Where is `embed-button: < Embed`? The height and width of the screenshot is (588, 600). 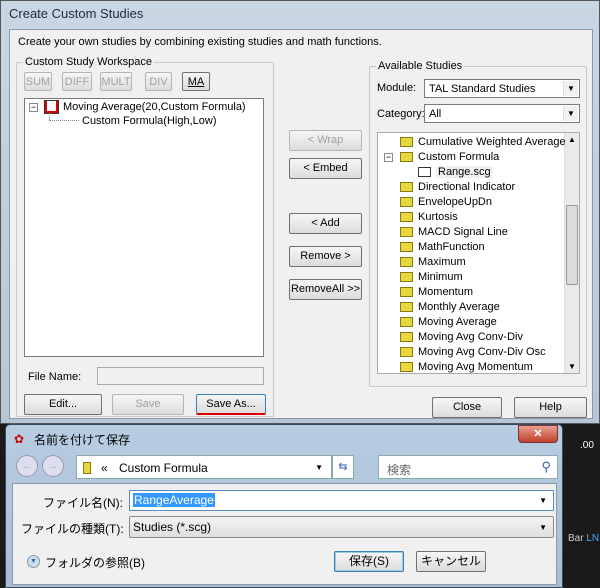
embed-button: < Embed is located at coordinates (325, 168).